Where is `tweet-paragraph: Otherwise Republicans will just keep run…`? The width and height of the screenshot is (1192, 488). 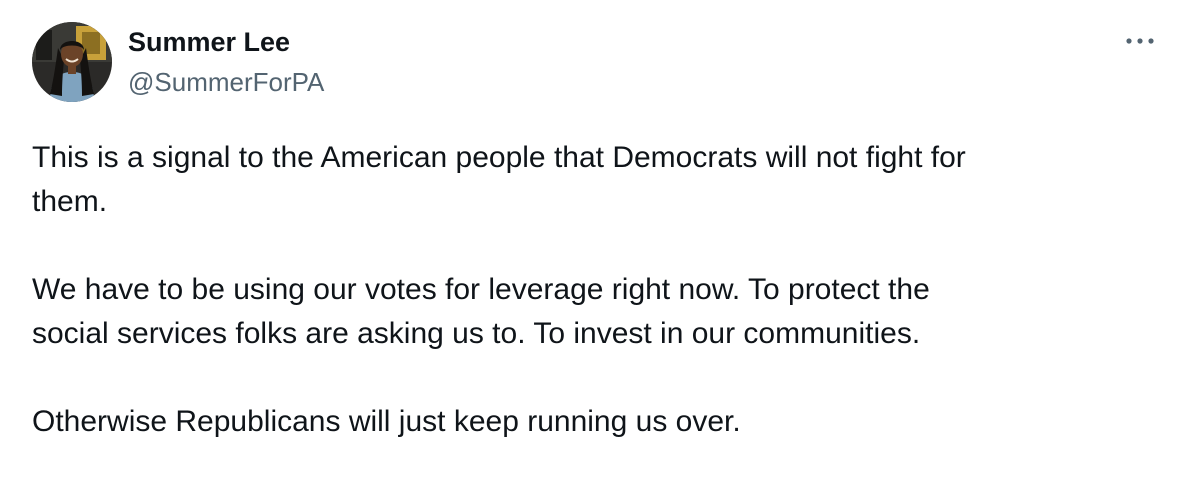
tweet-paragraph: Otherwise Republicans will just keep run… is located at coordinates (386, 421).